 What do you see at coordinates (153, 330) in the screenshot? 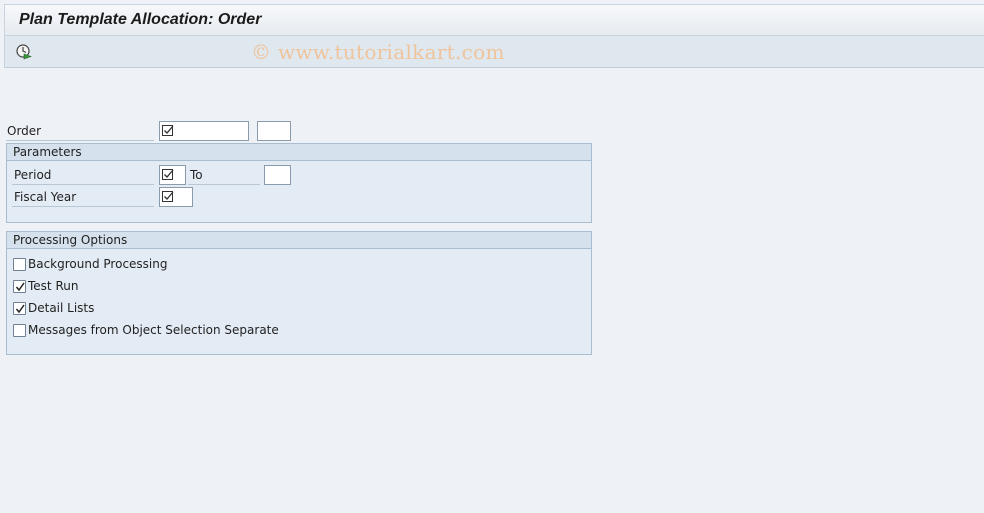
I see `messages-separate-label: Messages from Object Selection Separate` at bounding box center [153, 330].